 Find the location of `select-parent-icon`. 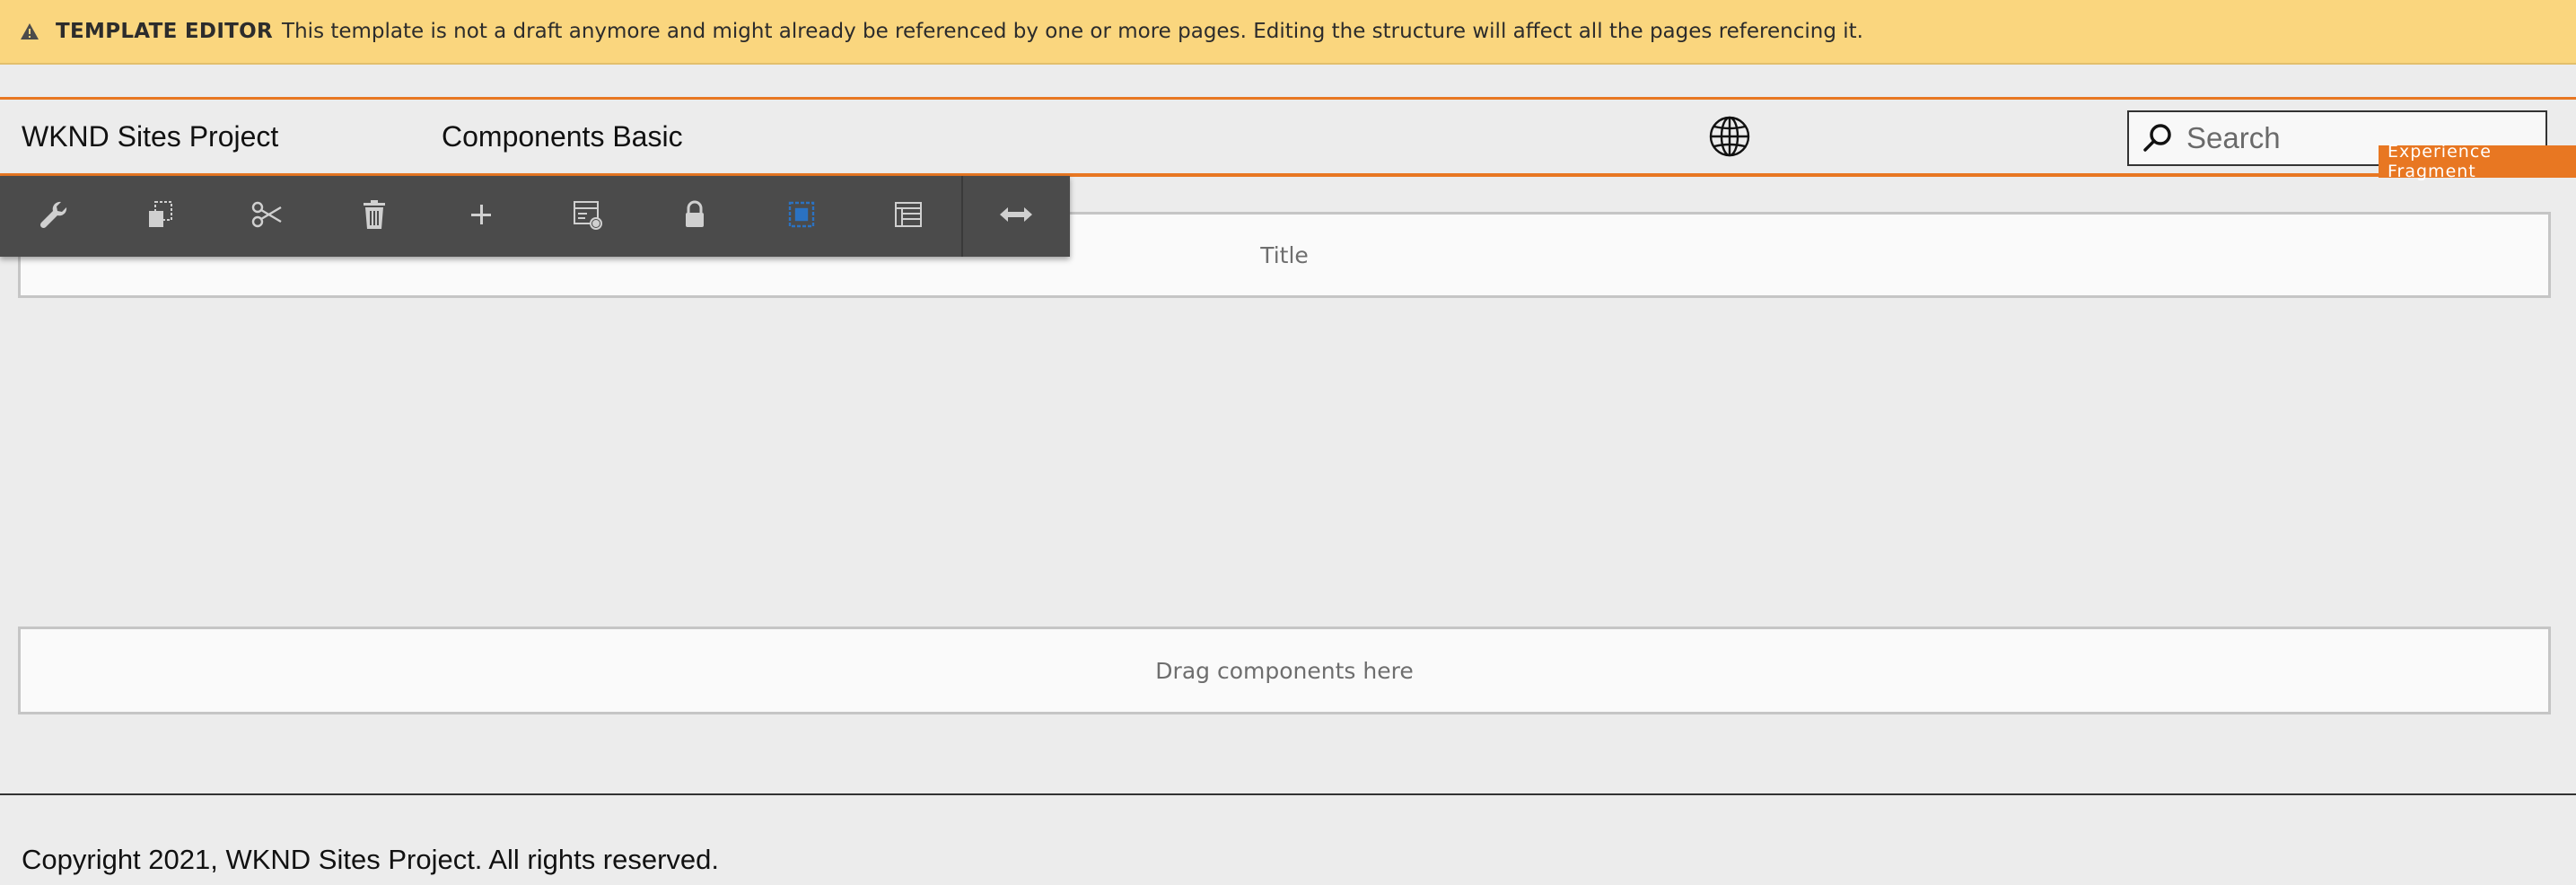

select-parent-icon is located at coordinates (801, 216).